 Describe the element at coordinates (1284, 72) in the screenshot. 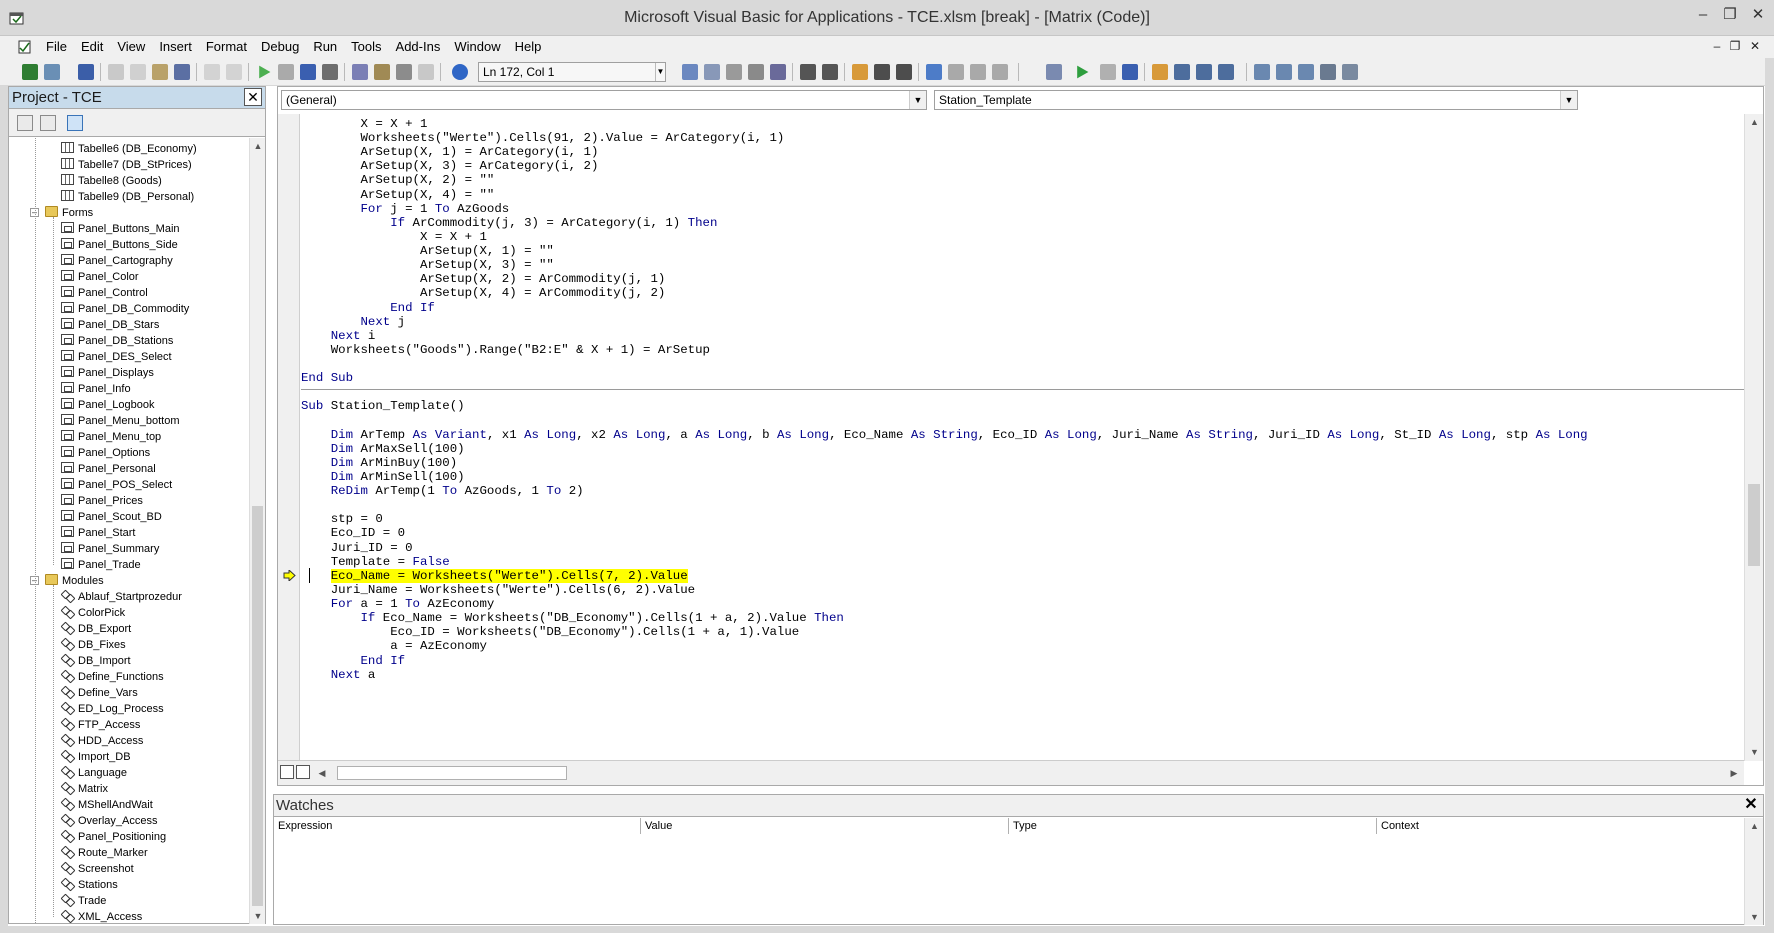

I see `immediate-window-icon` at that location.